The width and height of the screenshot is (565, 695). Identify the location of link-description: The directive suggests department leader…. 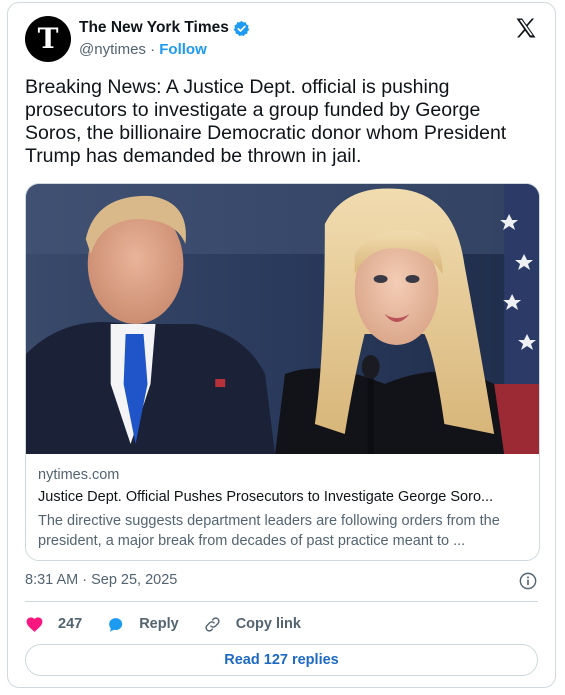
(269, 531).